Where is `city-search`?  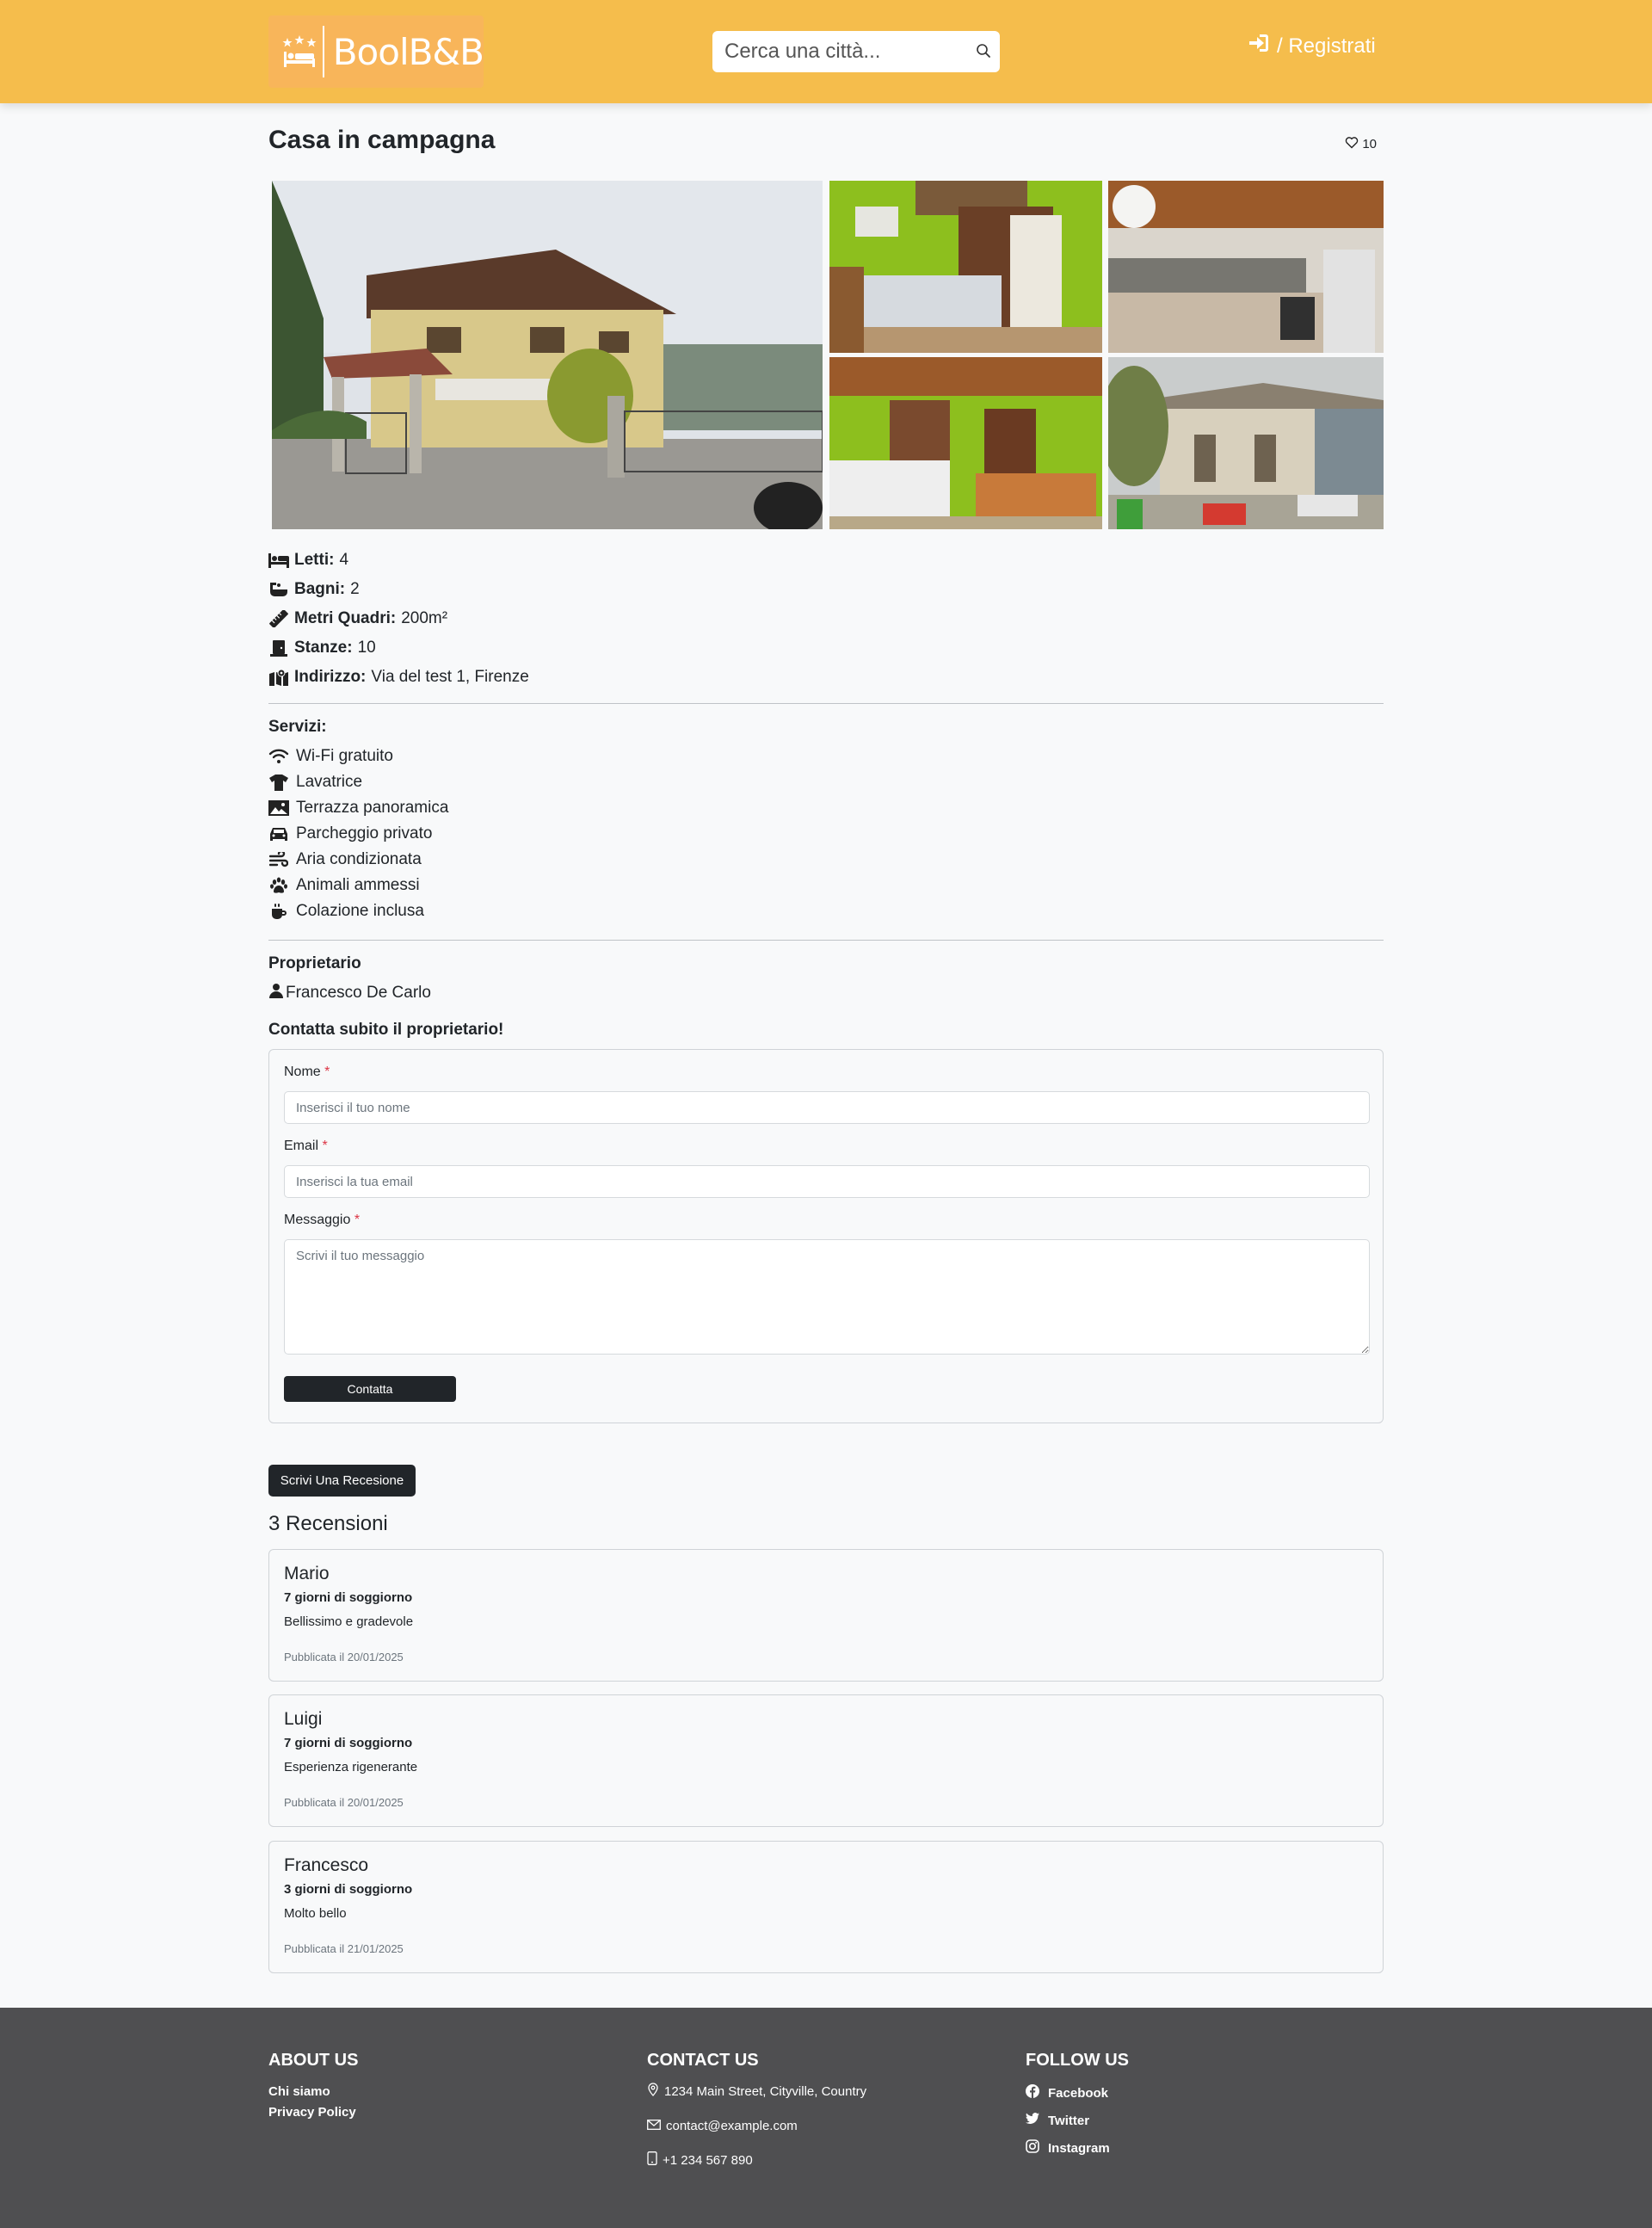 city-search is located at coordinates (856, 52).